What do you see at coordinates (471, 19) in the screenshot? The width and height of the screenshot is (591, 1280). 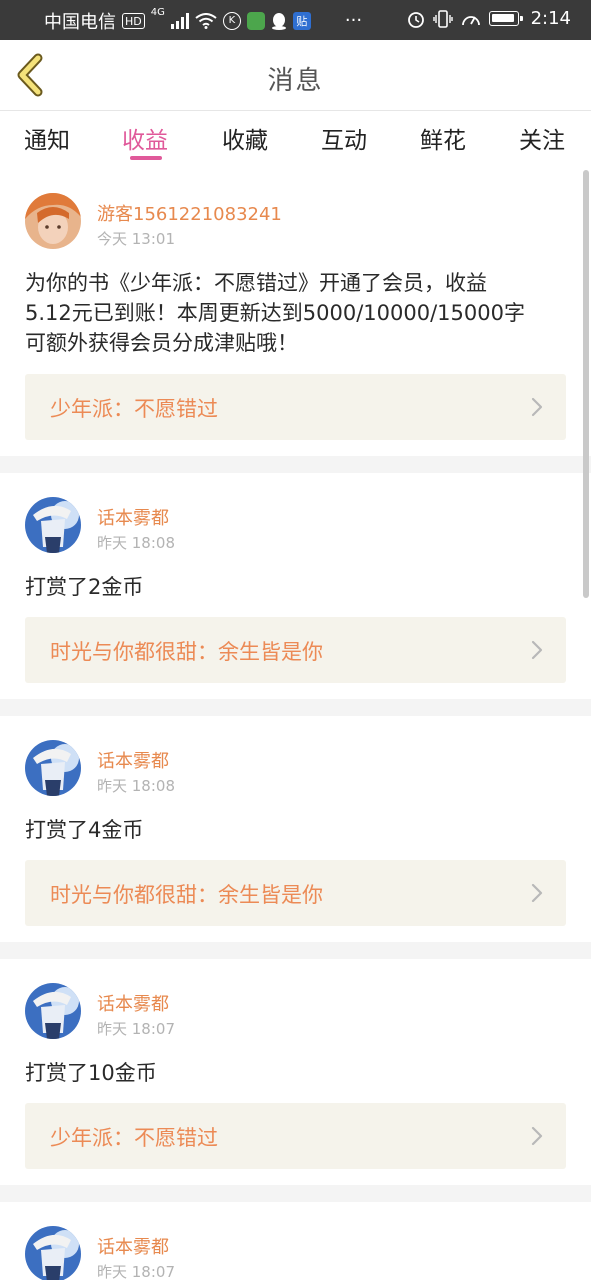 I see `speed-icon` at bounding box center [471, 19].